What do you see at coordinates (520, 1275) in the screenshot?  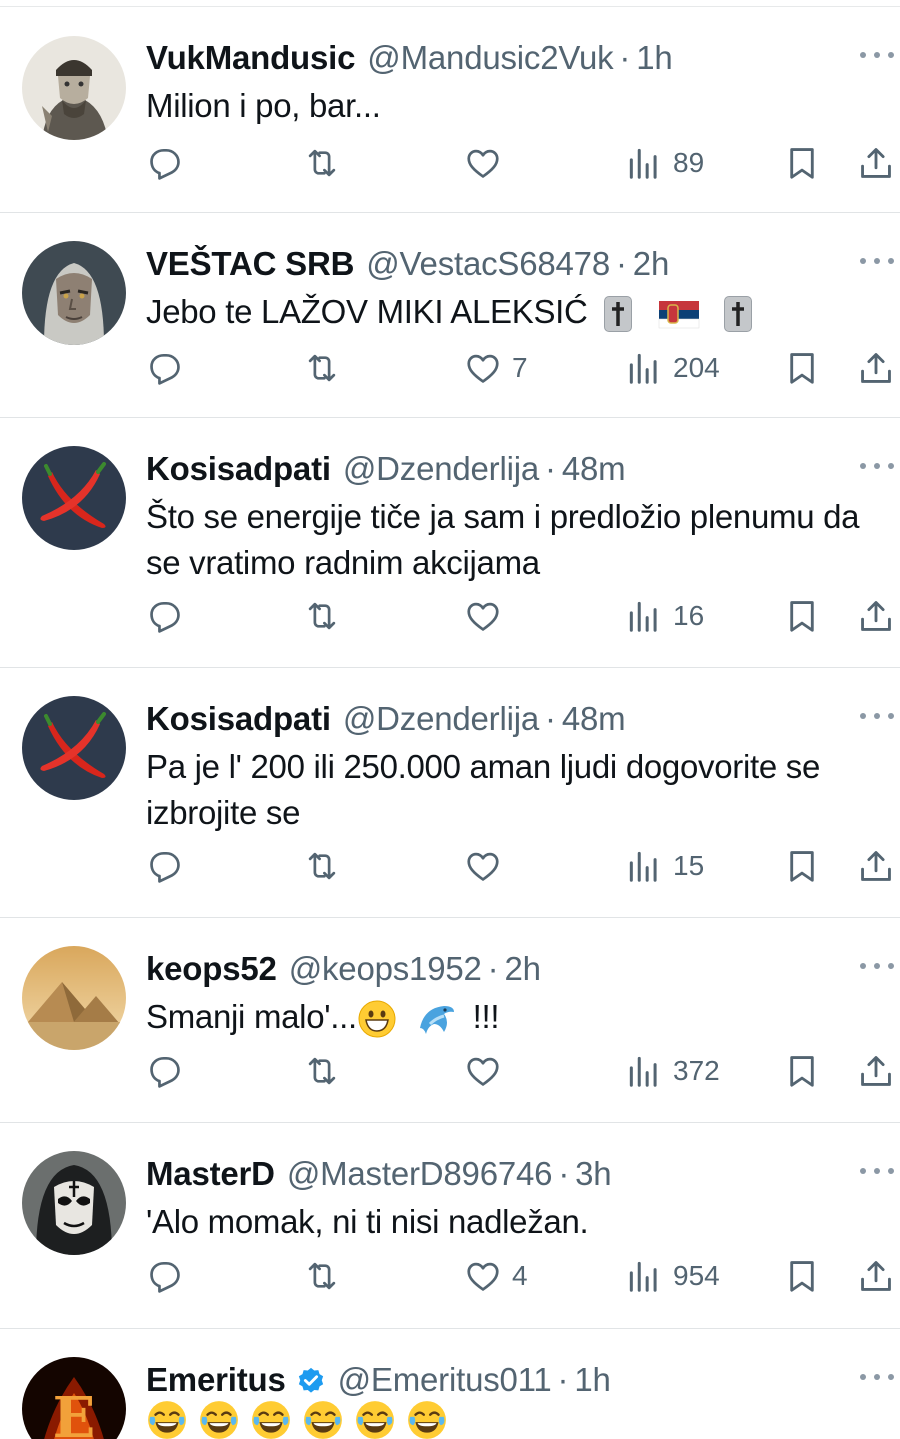 I see `like-count: 4` at bounding box center [520, 1275].